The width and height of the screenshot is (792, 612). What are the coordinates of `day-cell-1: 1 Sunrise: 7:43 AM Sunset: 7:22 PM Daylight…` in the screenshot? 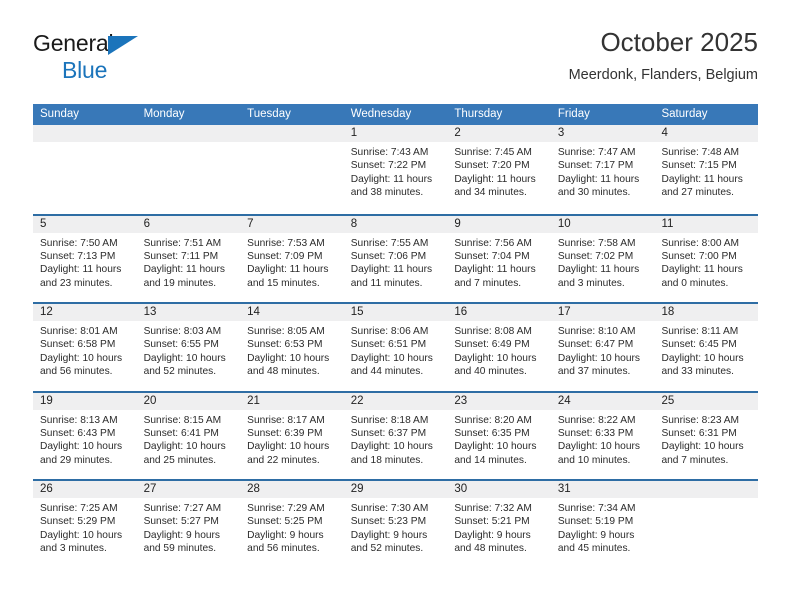 It's located at (395, 169).